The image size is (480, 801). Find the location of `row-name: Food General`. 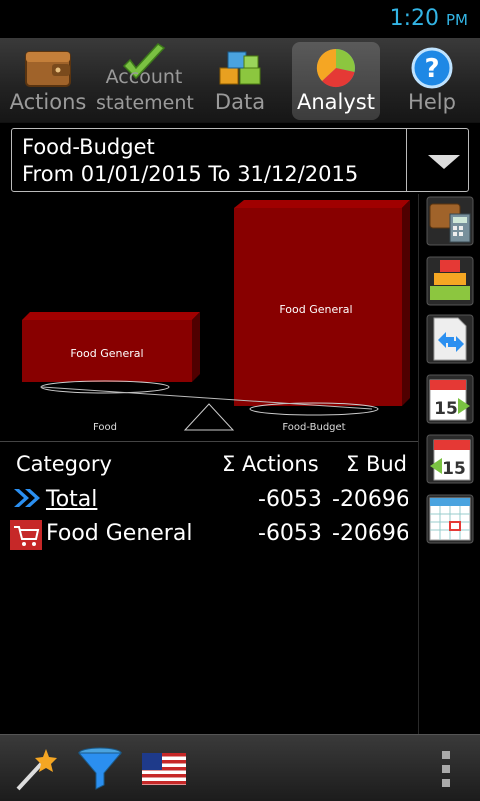

row-name: Food General is located at coordinates (119, 533).